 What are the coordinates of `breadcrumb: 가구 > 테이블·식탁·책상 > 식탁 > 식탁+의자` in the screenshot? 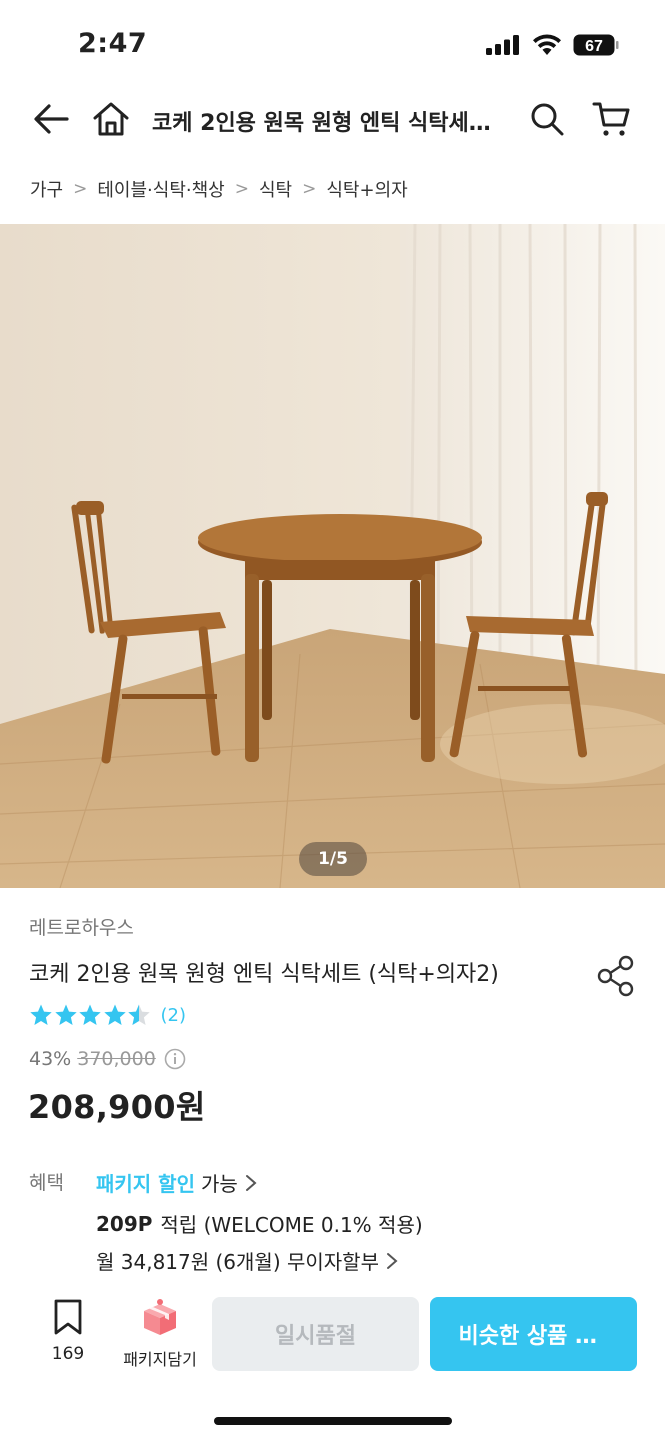 It's located at (219, 189).